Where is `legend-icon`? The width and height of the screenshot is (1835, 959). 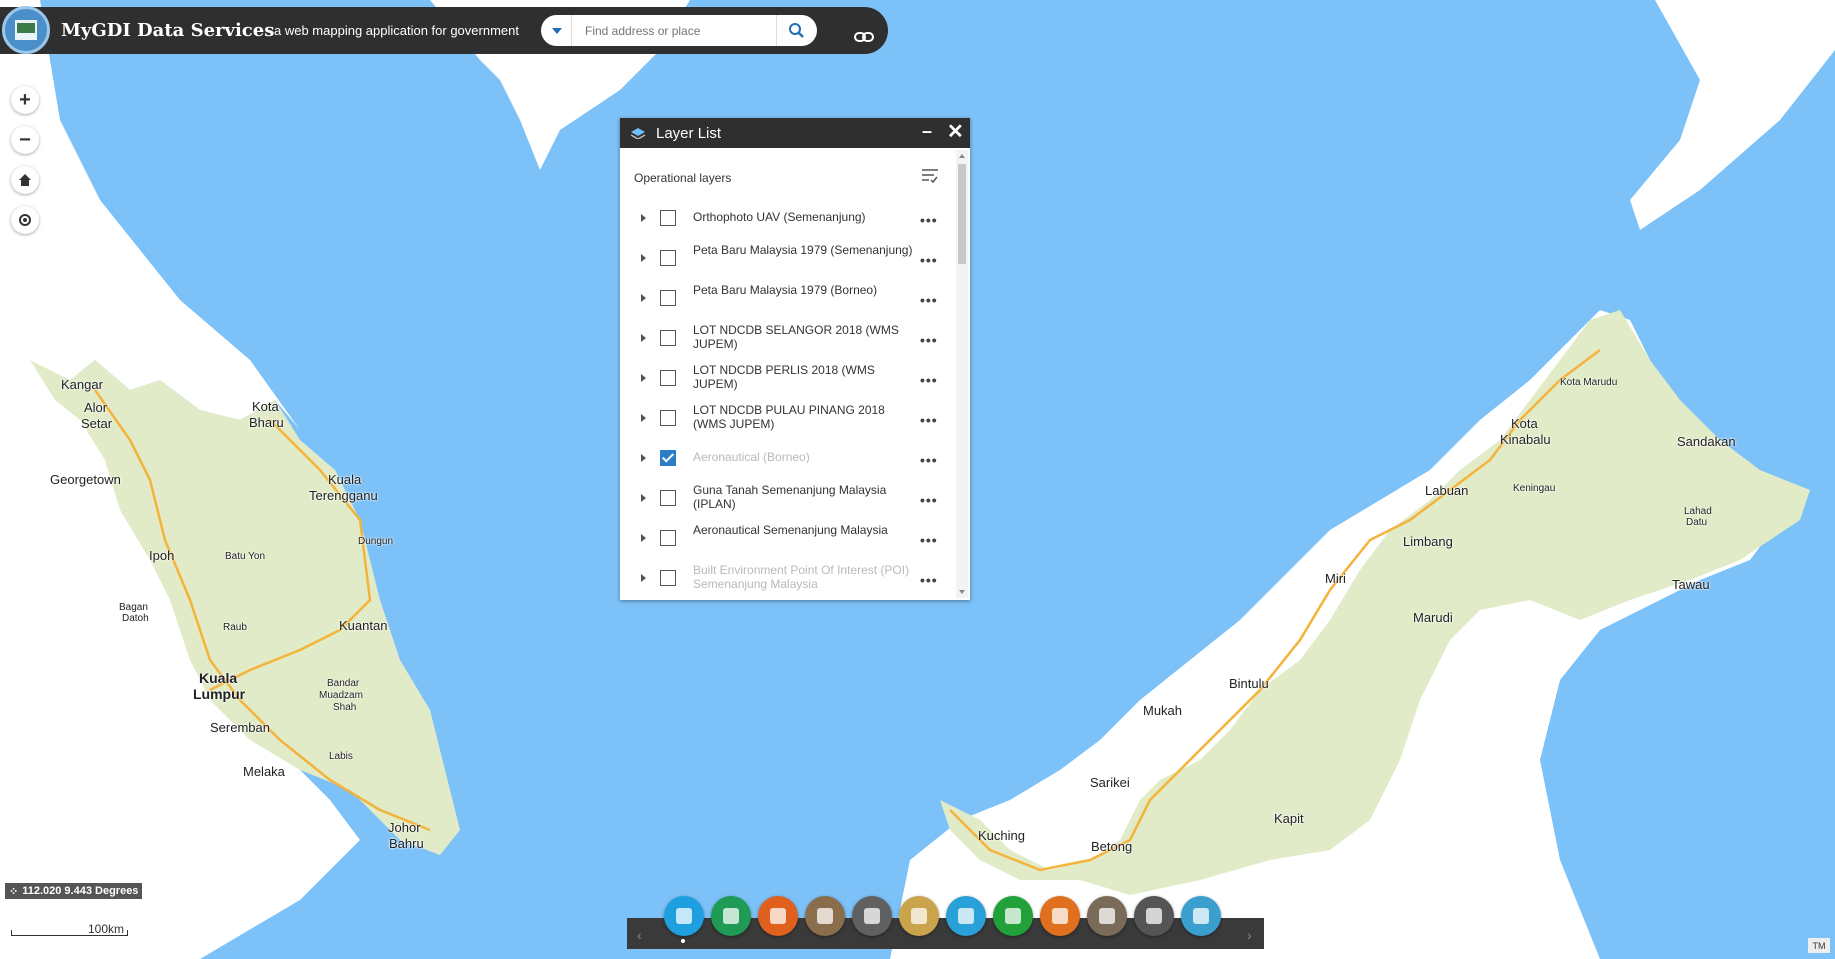 legend-icon is located at coordinates (778, 916).